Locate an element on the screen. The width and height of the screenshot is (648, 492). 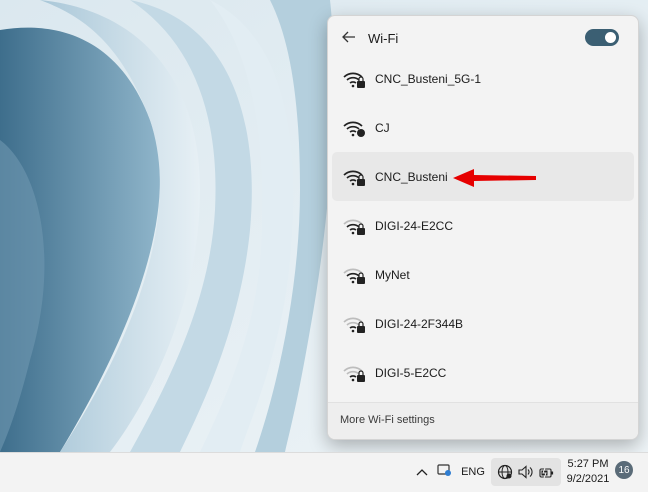
chevron-up-icon is located at coordinates (422, 472).